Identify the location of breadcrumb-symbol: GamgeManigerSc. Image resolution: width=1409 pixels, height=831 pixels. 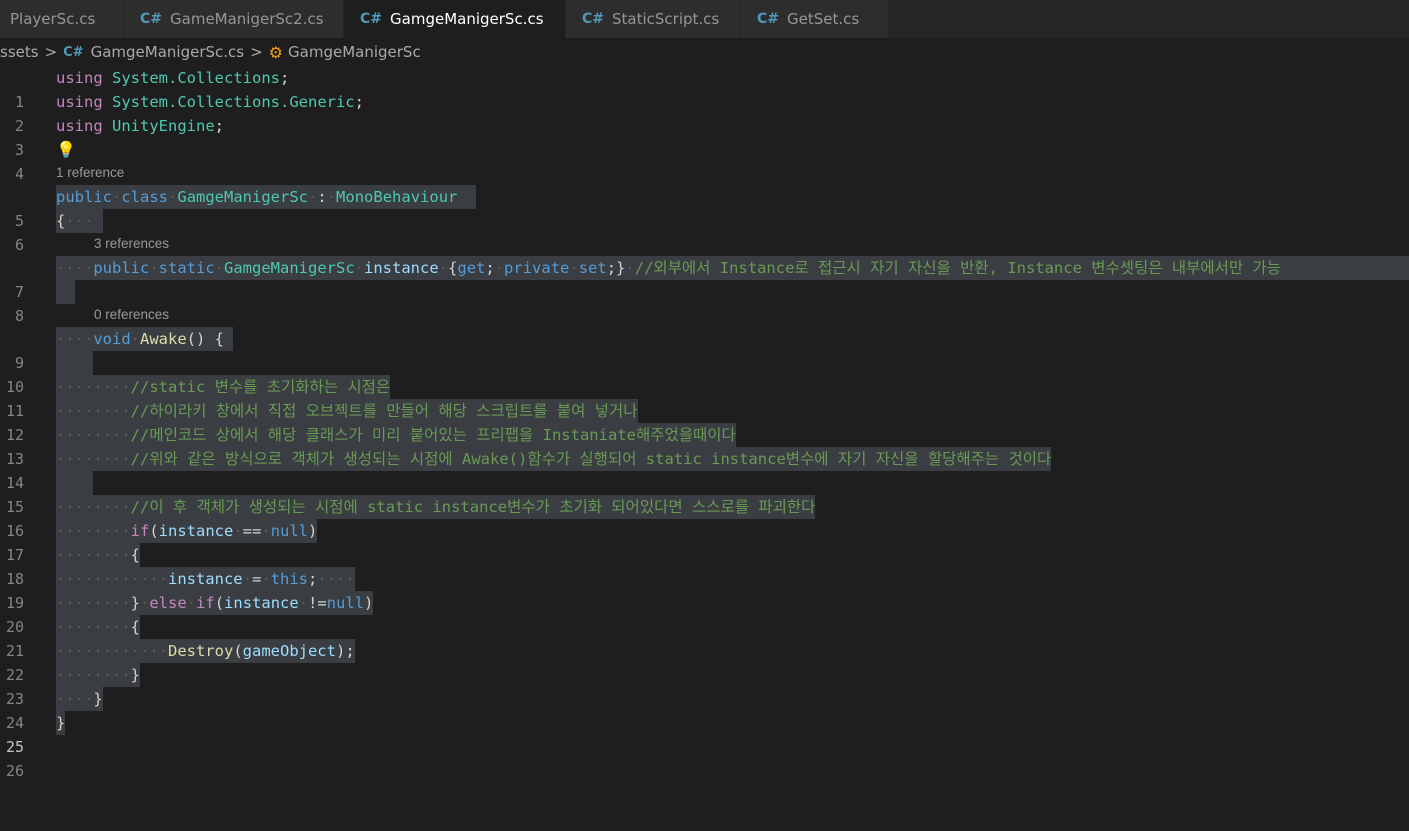
(354, 52).